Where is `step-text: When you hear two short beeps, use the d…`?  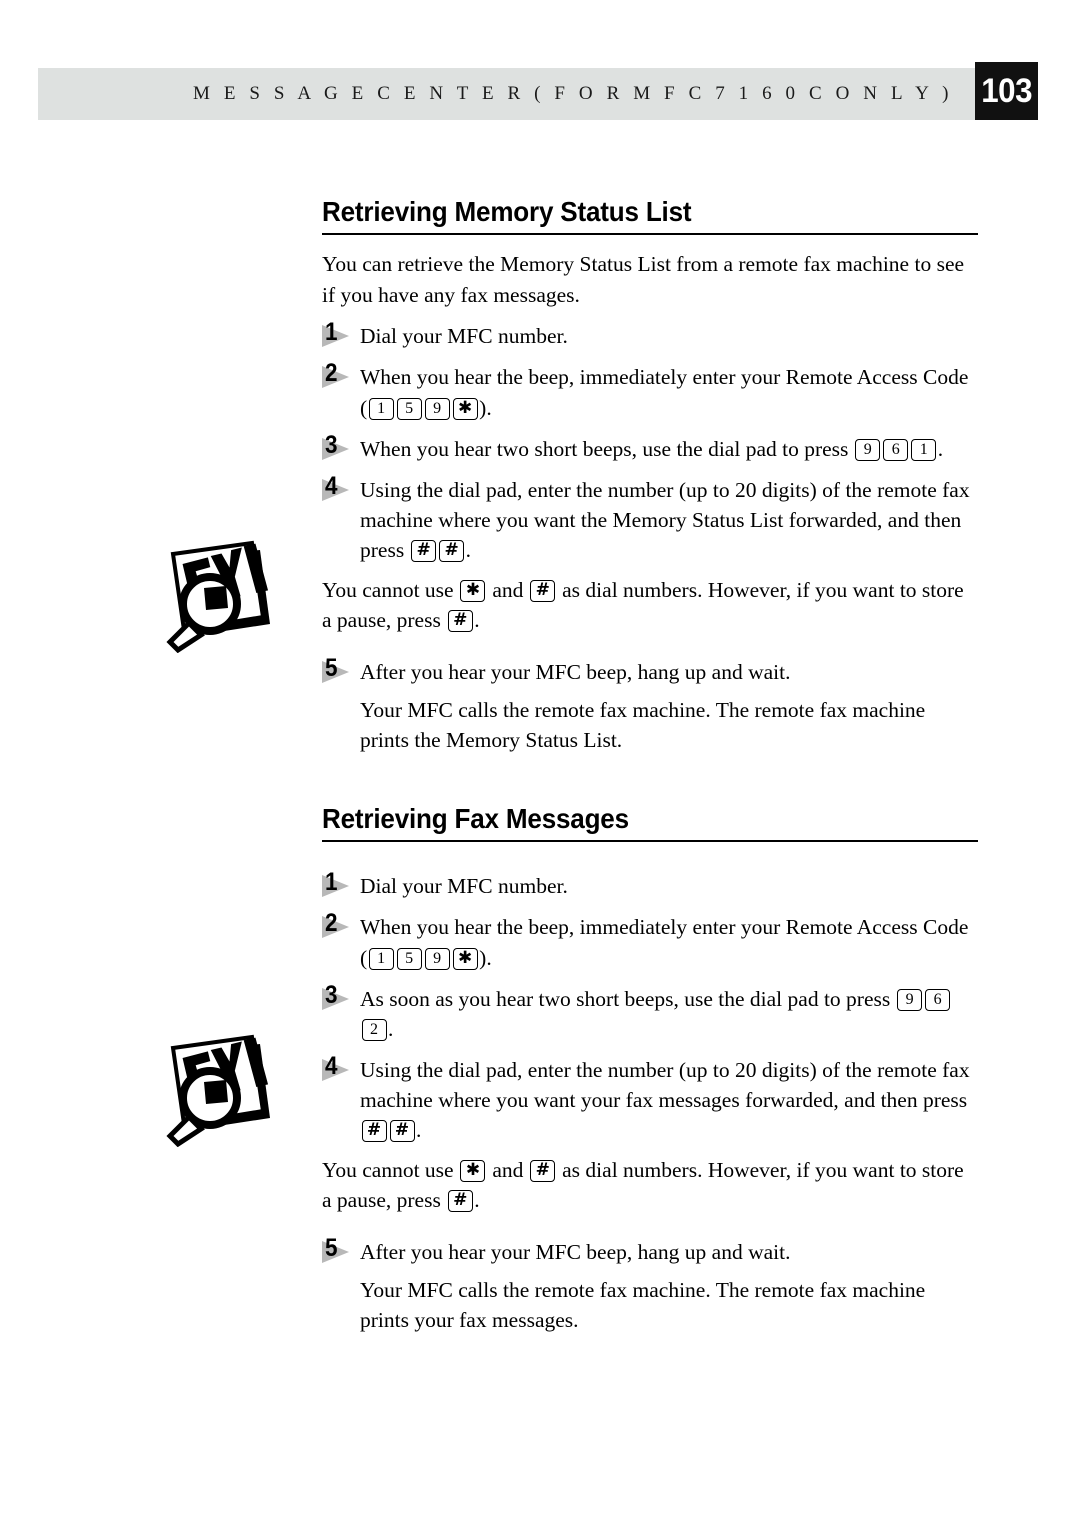
step-text: When you hear two short beeps, use the d… is located at coordinates (651, 449).